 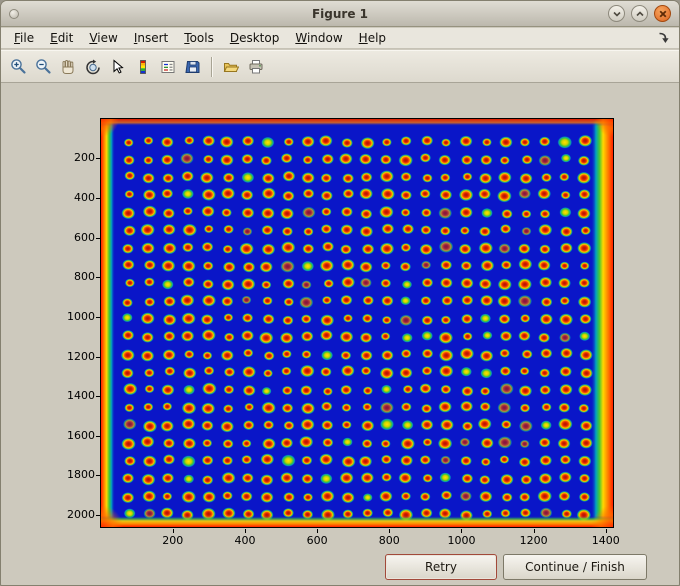 I want to click on colorbar-icon, so click(x=143, y=66).